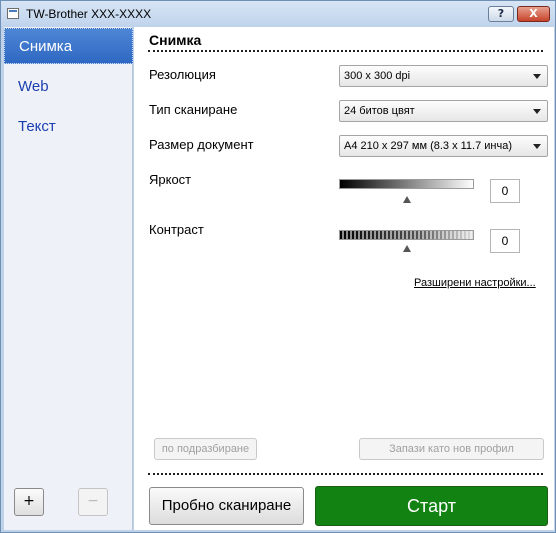 This screenshot has height=533, width=556. Describe the element at coordinates (505, 191) in the screenshot. I see `brightness-value-field: 0` at that location.